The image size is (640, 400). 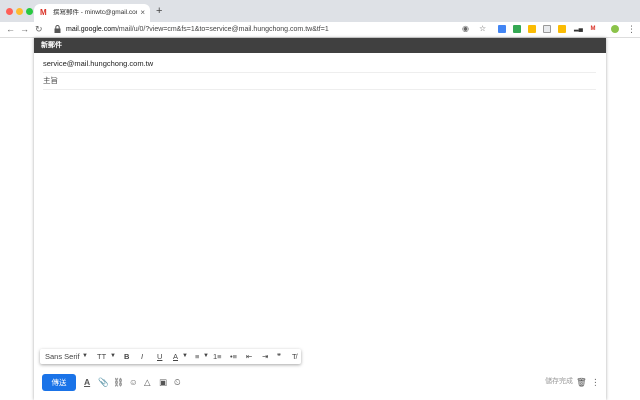 What do you see at coordinates (175, 356) in the screenshot?
I see `text-color-icon: A` at bounding box center [175, 356].